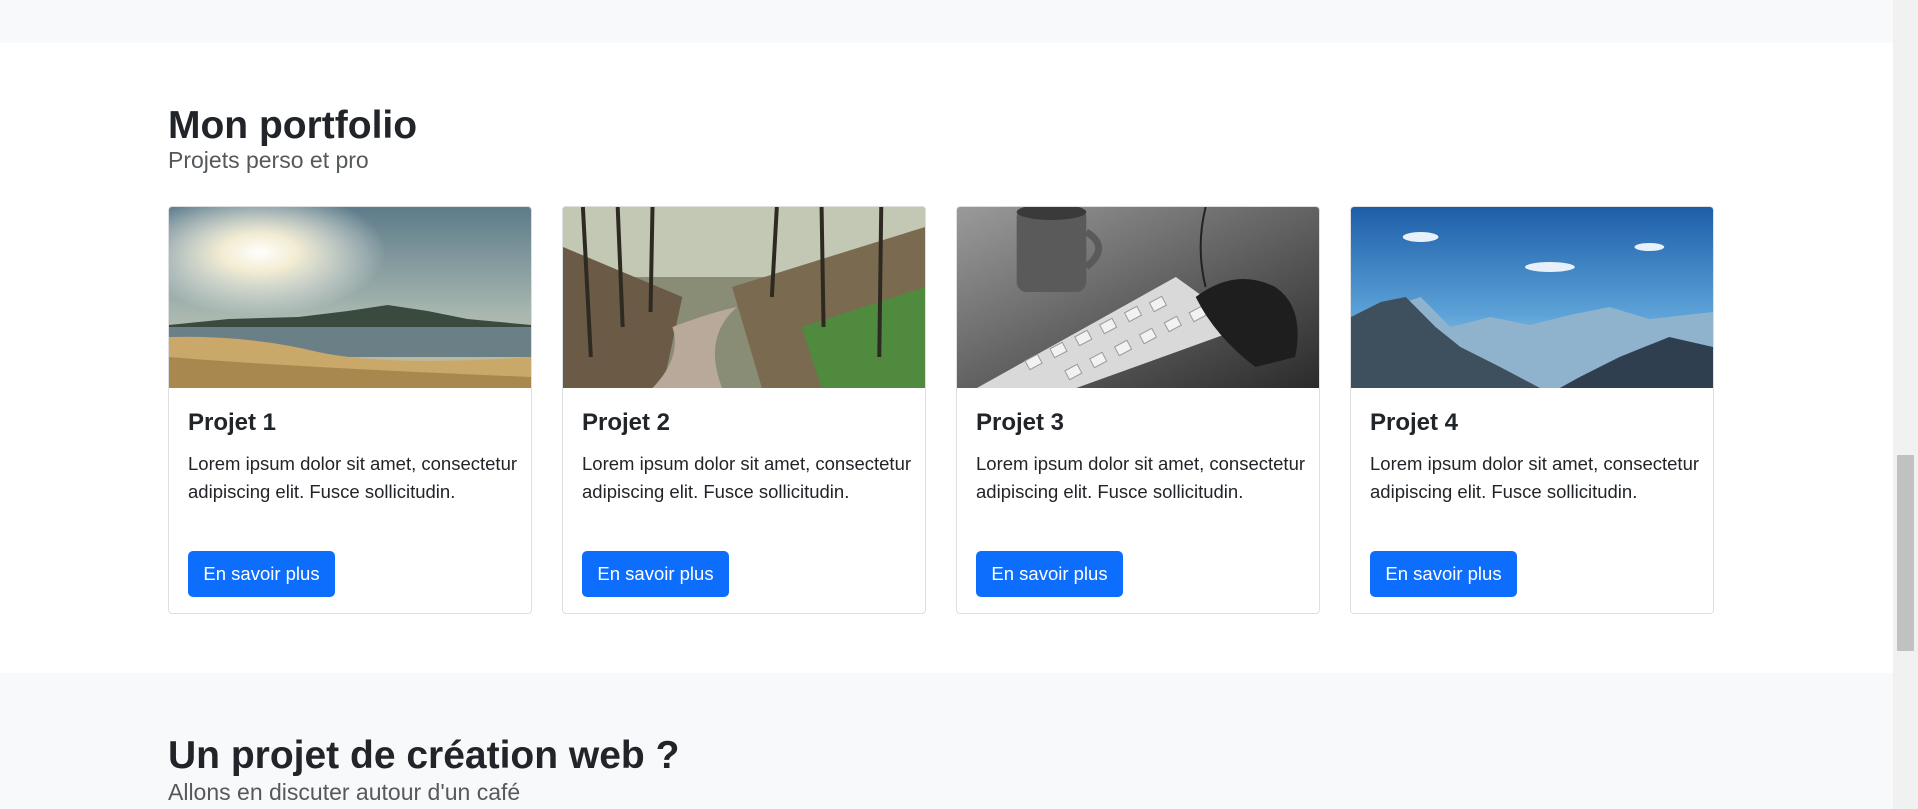  I want to click on card-title: Projet 4, so click(1414, 422).